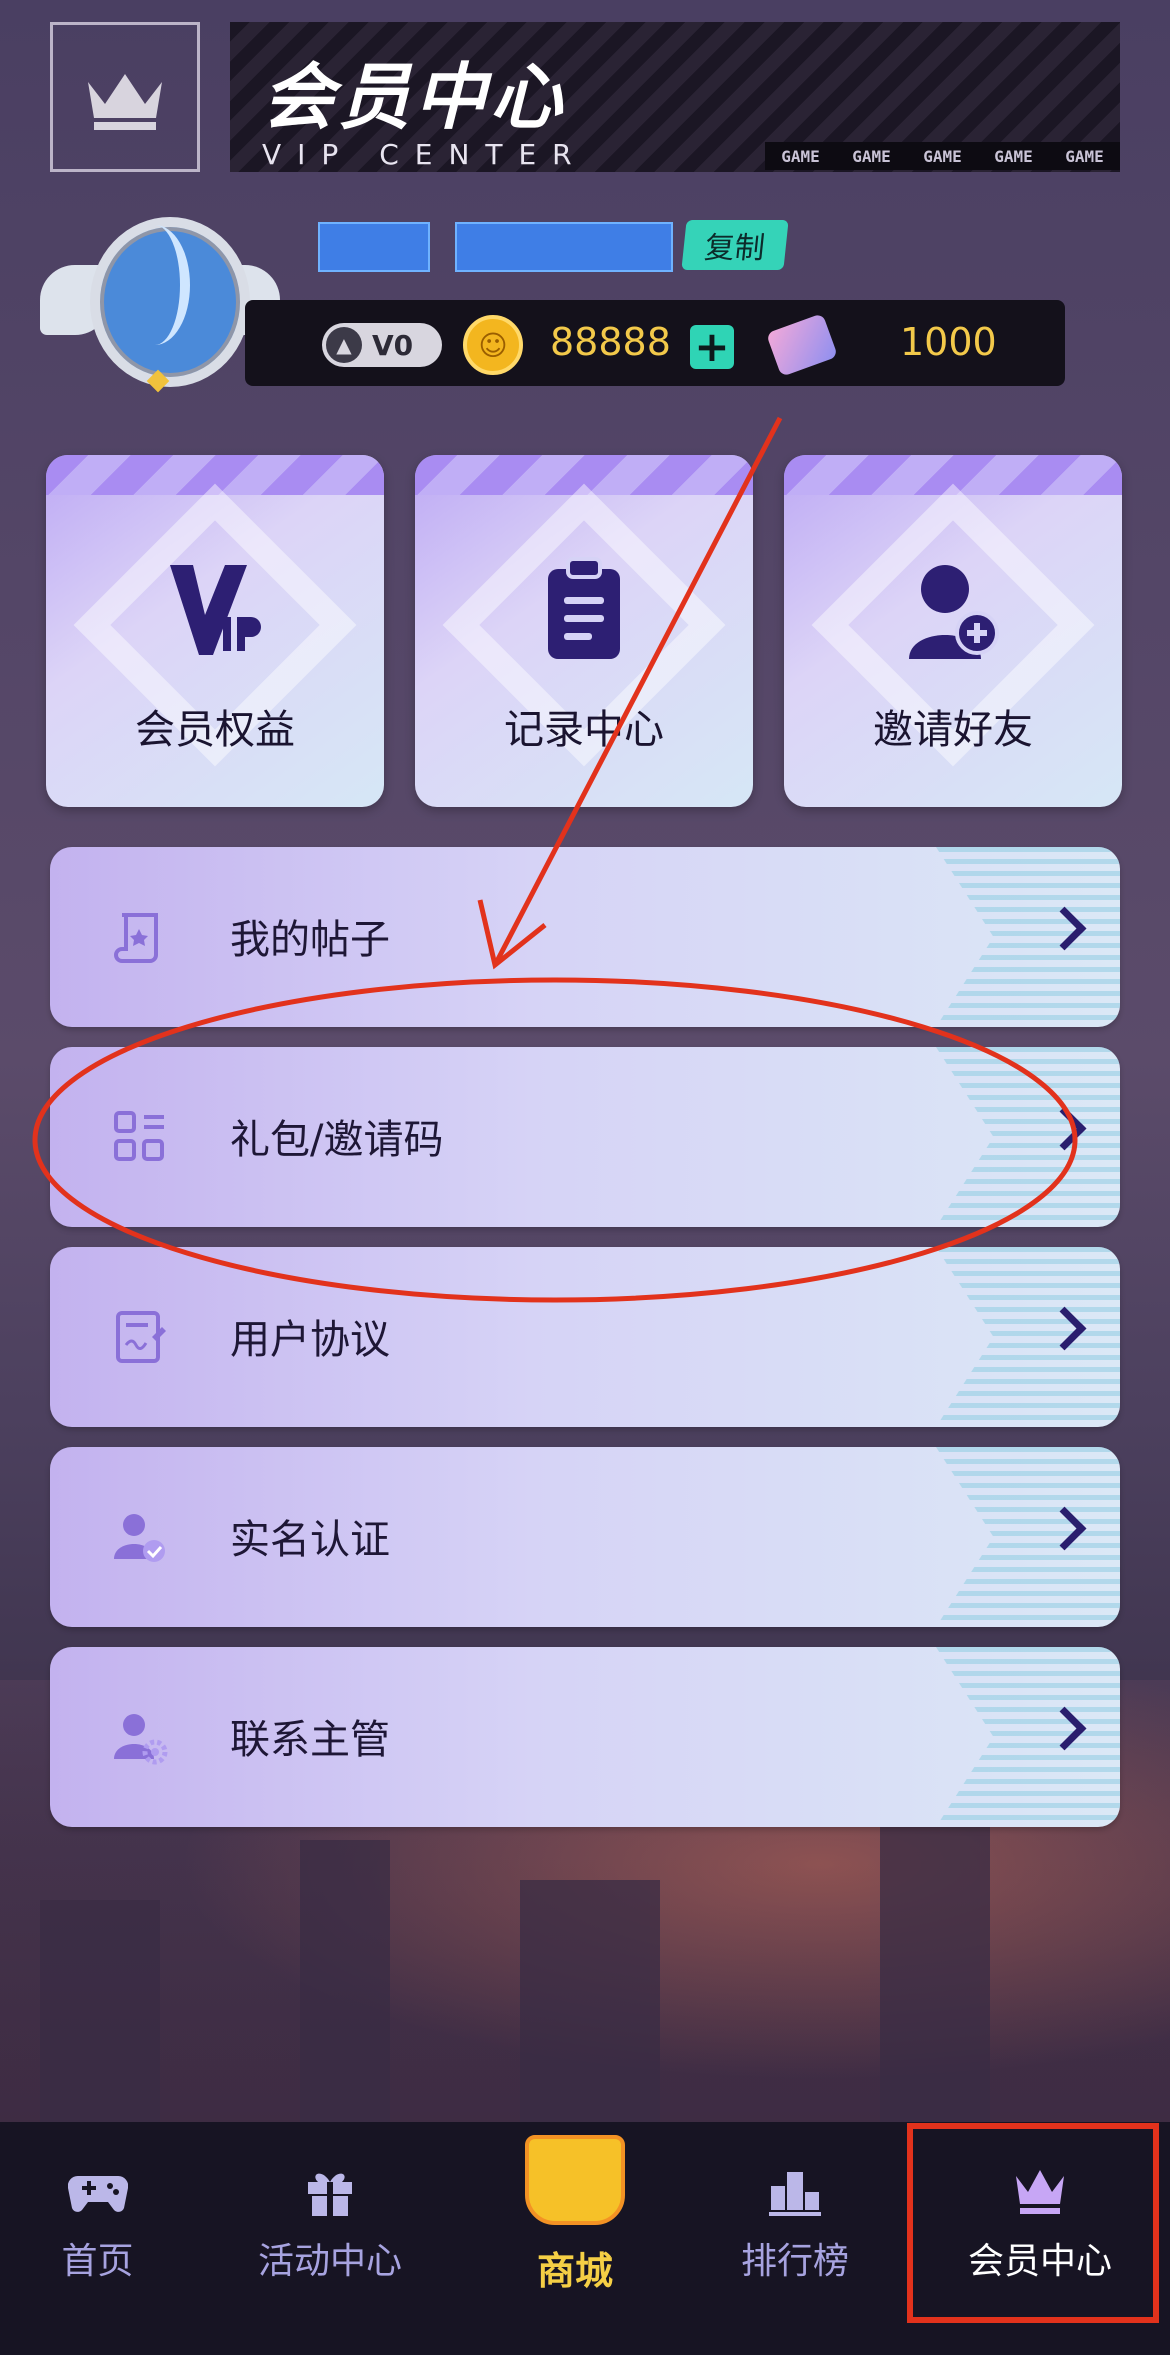  Describe the element at coordinates (585, 1137) in the screenshot. I see `menu-gift-invite-code: 礼包/邀请码` at that location.